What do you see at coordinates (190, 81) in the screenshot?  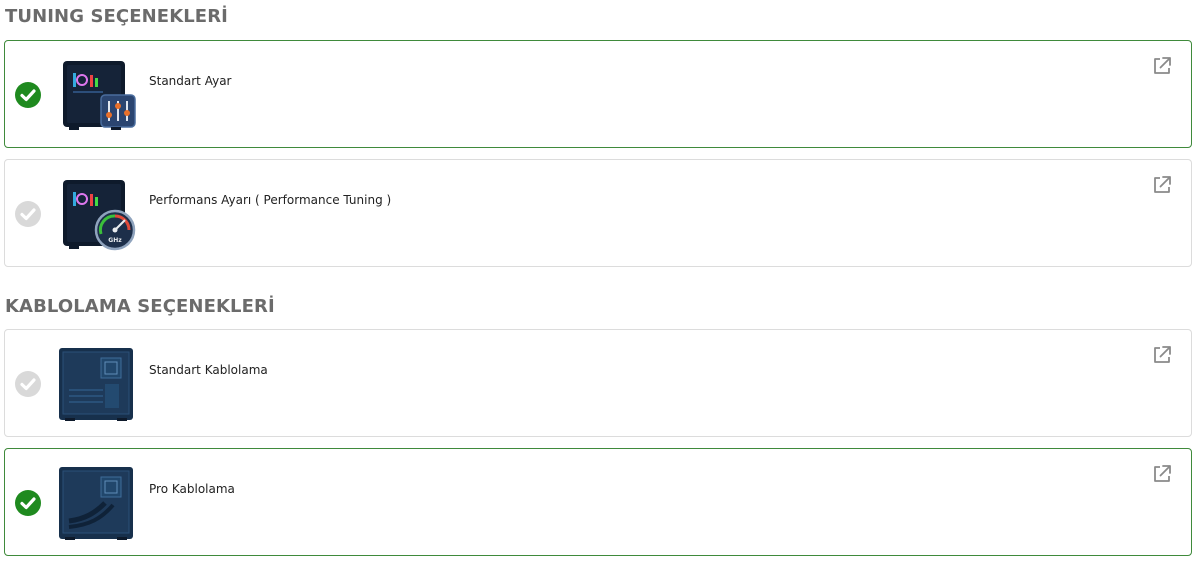 I see `option-label: Standart Ayar` at bounding box center [190, 81].